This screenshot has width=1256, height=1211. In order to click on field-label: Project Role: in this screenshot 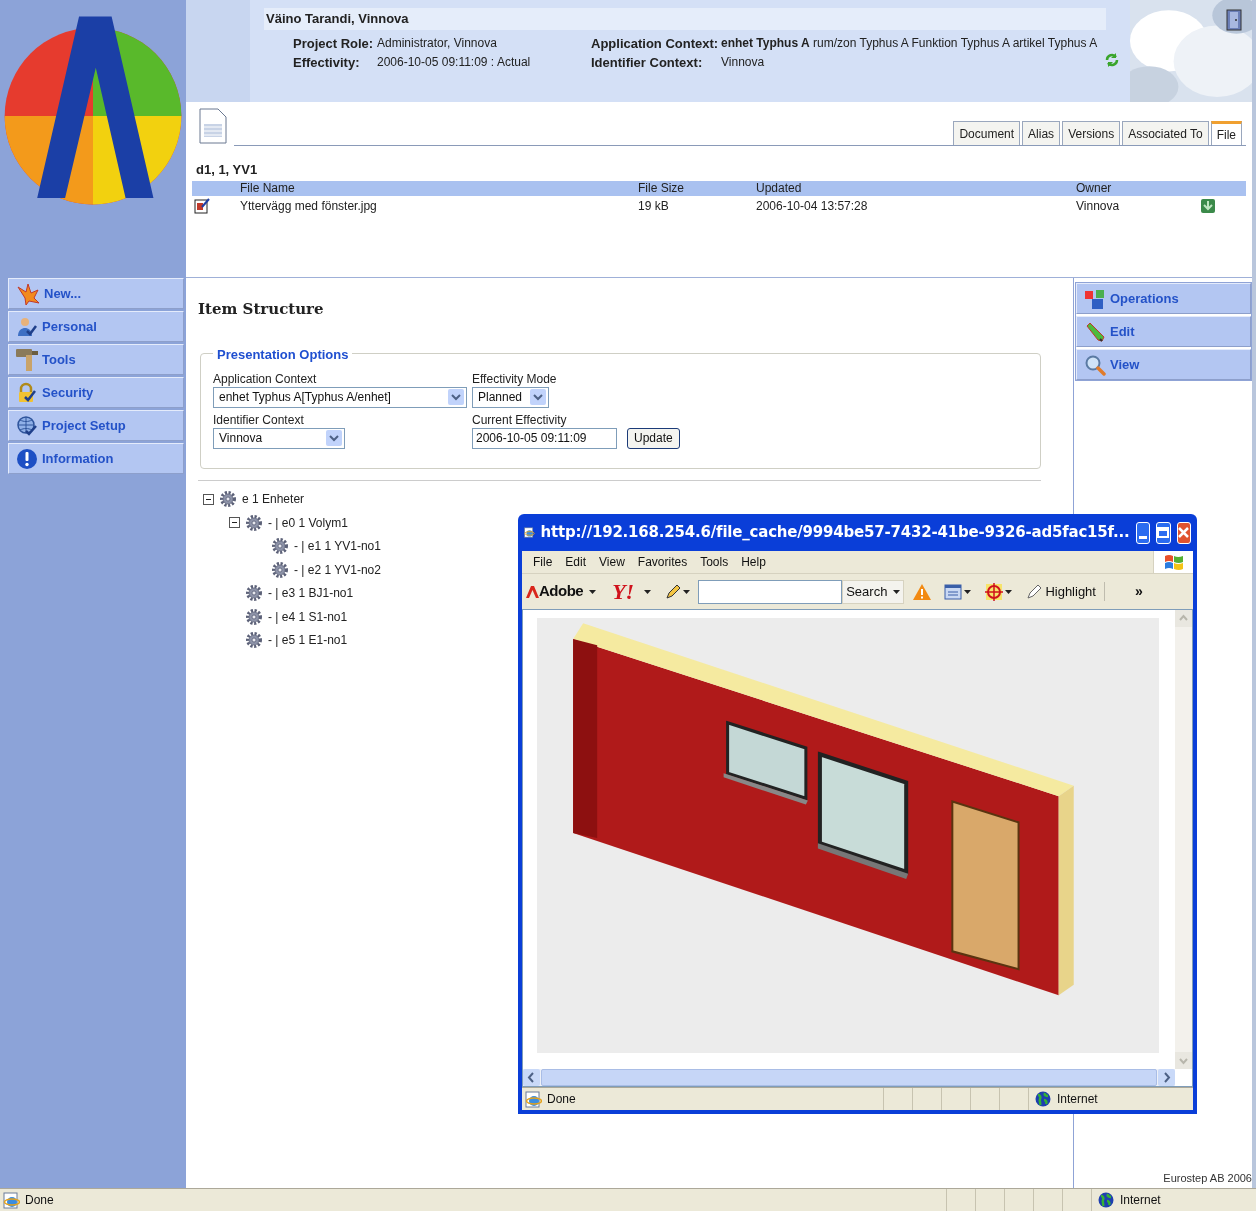, I will do `click(334, 43)`.